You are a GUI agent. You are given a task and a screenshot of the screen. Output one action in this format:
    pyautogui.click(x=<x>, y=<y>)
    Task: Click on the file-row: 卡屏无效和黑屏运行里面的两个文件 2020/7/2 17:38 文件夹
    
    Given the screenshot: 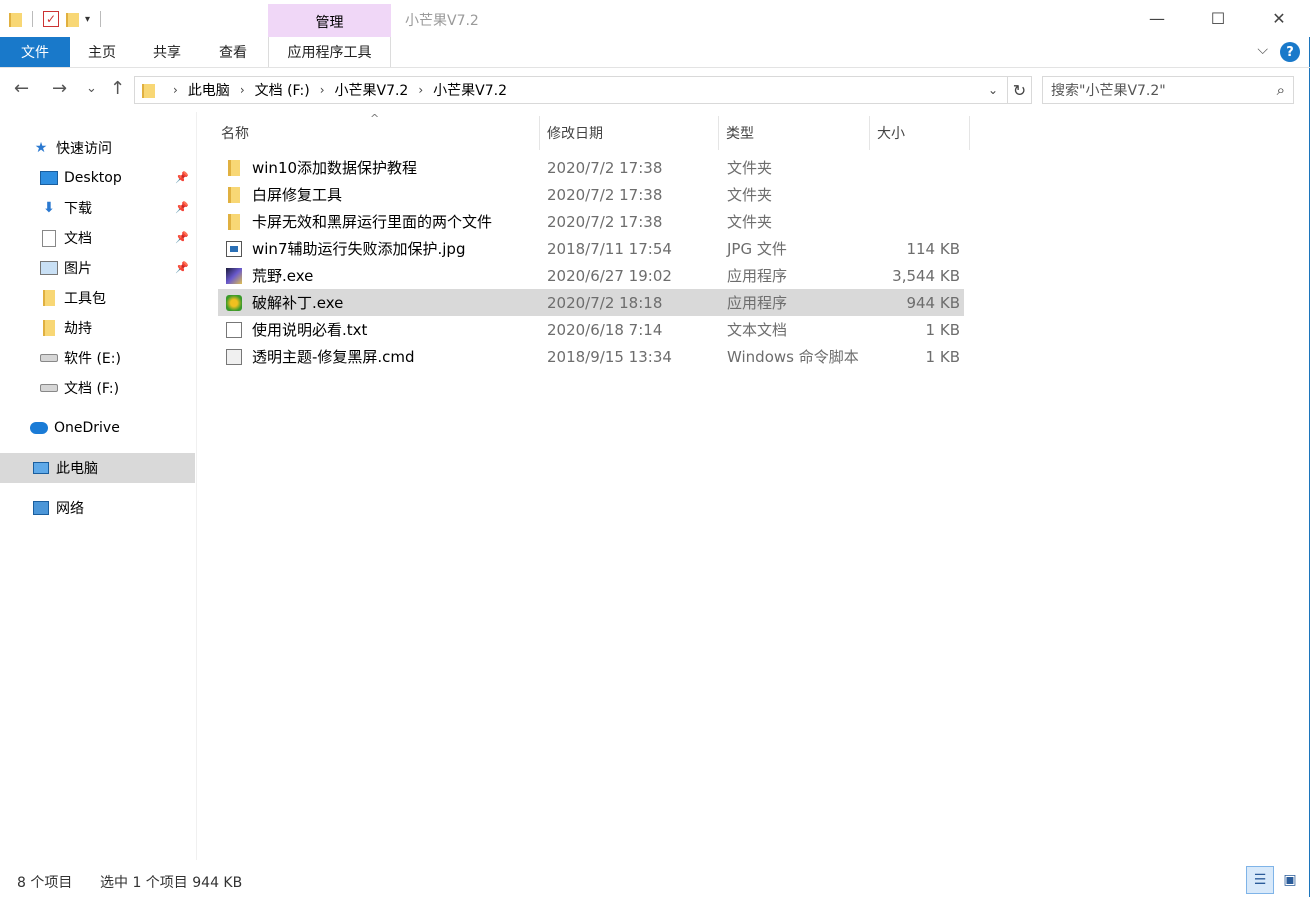 What is the action you would take?
    pyautogui.click(x=591, y=221)
    